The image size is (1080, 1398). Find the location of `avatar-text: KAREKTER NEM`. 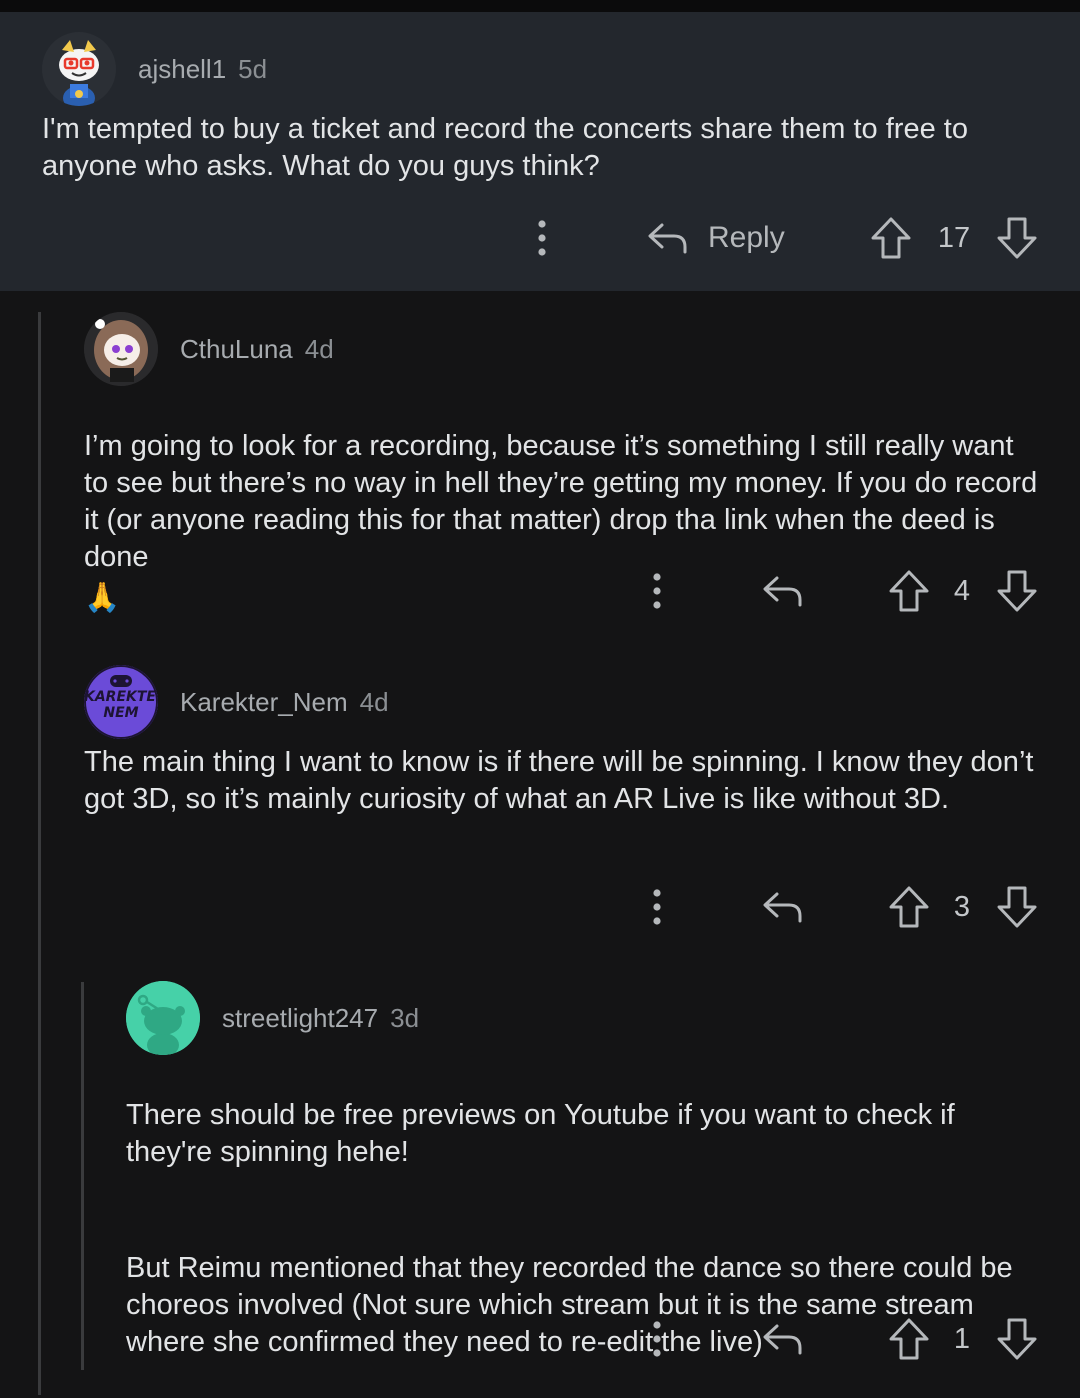

avatar-text: KAREKTER NEM is located at coordinates (121, 705).